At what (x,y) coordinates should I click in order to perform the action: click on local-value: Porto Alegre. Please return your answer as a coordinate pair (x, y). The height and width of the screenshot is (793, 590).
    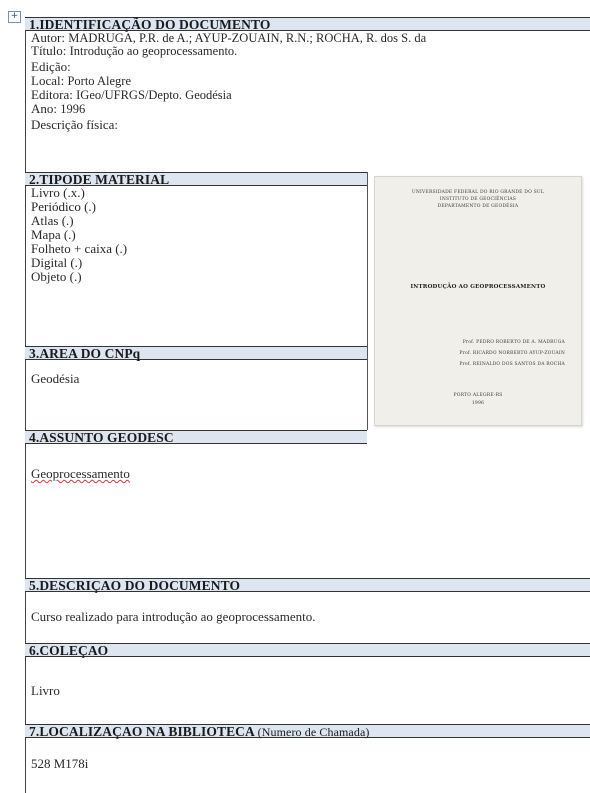
    Looking at the image, I should click on (99, 81).